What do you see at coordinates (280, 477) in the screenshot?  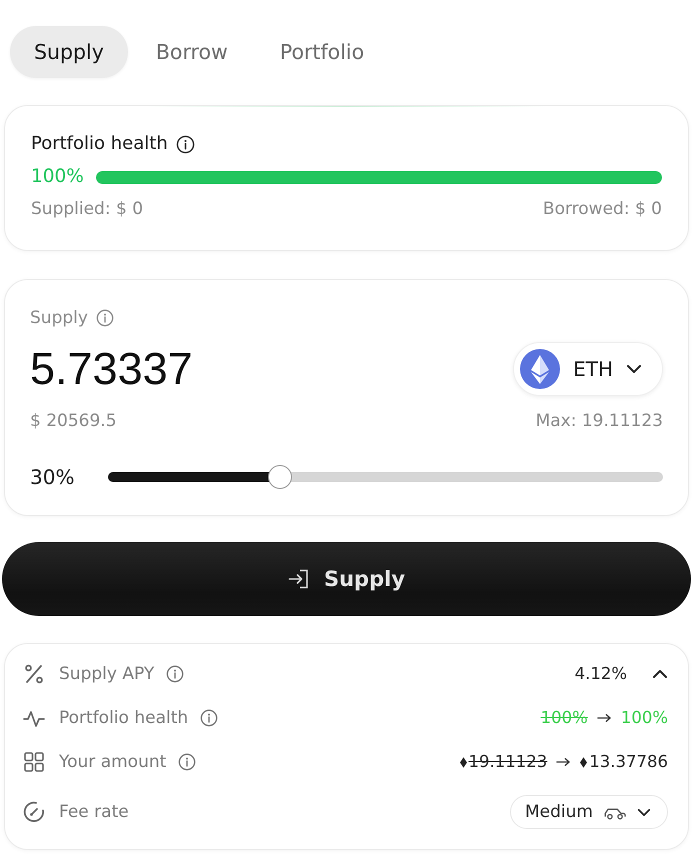 I see `slider-thumb` at bounding box center [280, 477].